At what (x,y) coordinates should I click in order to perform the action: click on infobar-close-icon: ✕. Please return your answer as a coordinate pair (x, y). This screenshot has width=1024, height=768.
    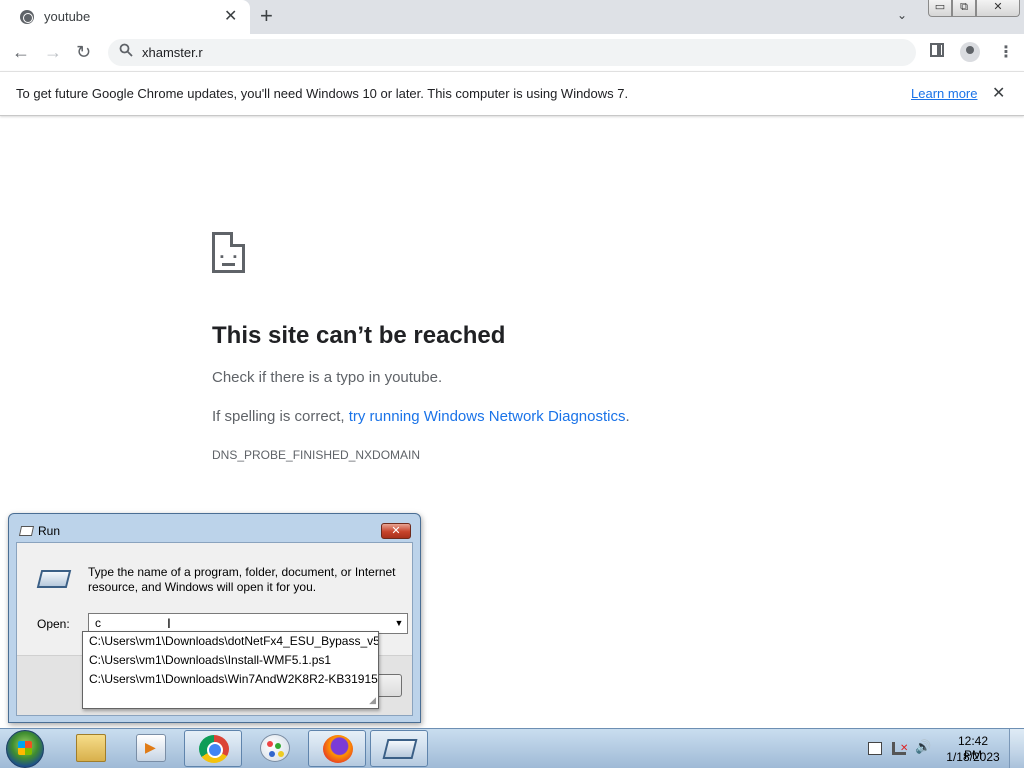
    Looking at the image, I should click on (998, 93).